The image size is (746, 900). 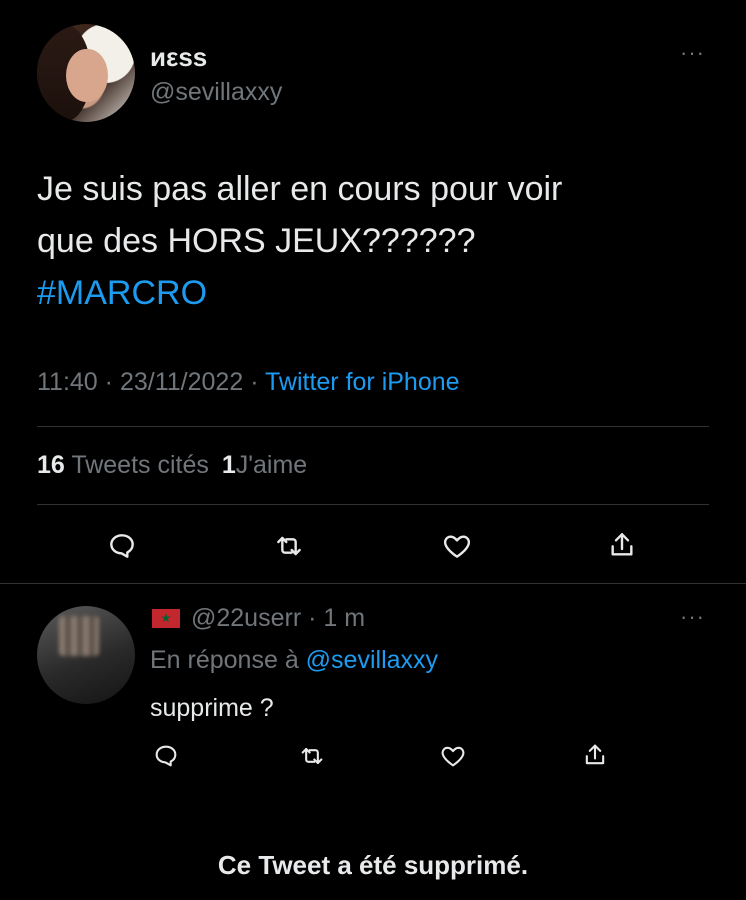 What do you see at coordinates (344, 618) in the screenshot?
I see `reply-age: 1 m` at bounding box center [344, 618].